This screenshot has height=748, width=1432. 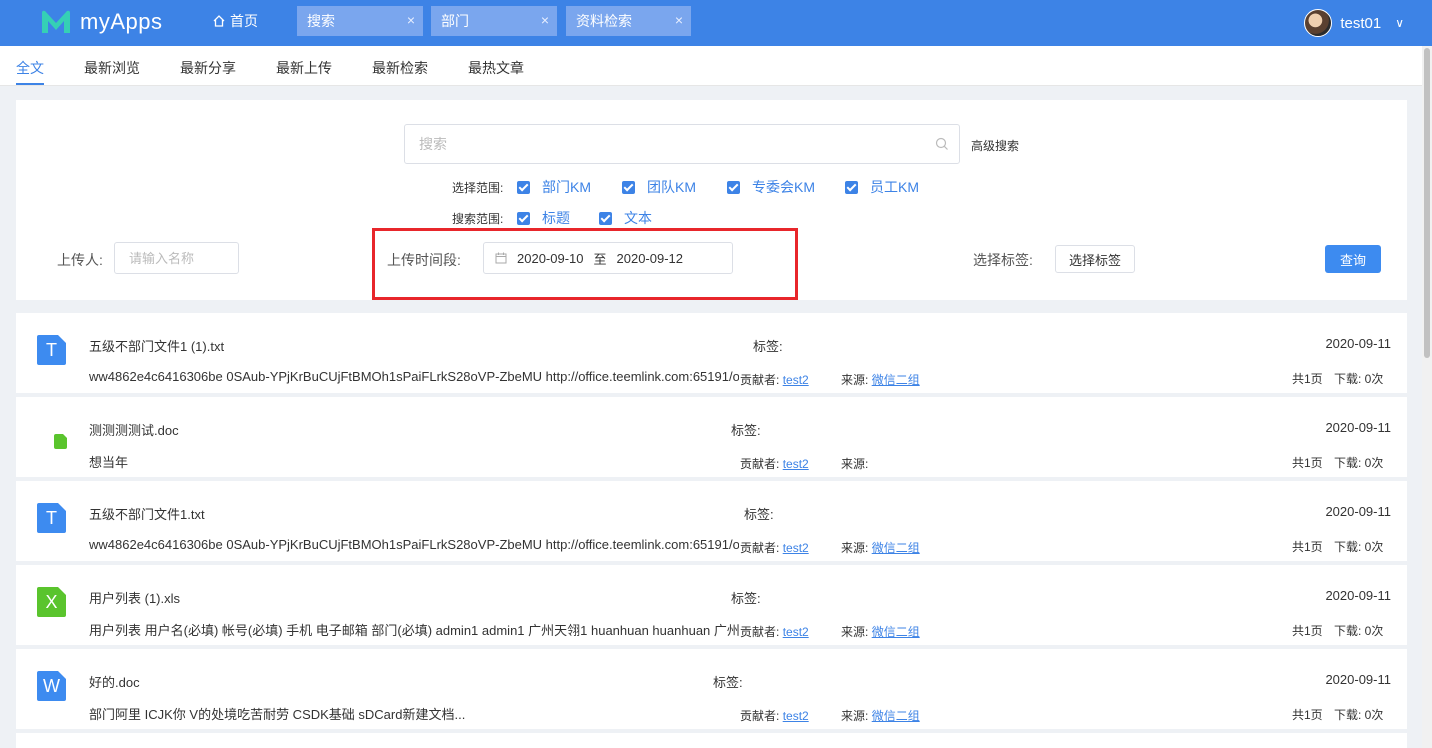 What do you see at coordinates (134, 429) in the screenshot?
I see `file-name: 测测测测试.doc` at bounding box center [134, 429].